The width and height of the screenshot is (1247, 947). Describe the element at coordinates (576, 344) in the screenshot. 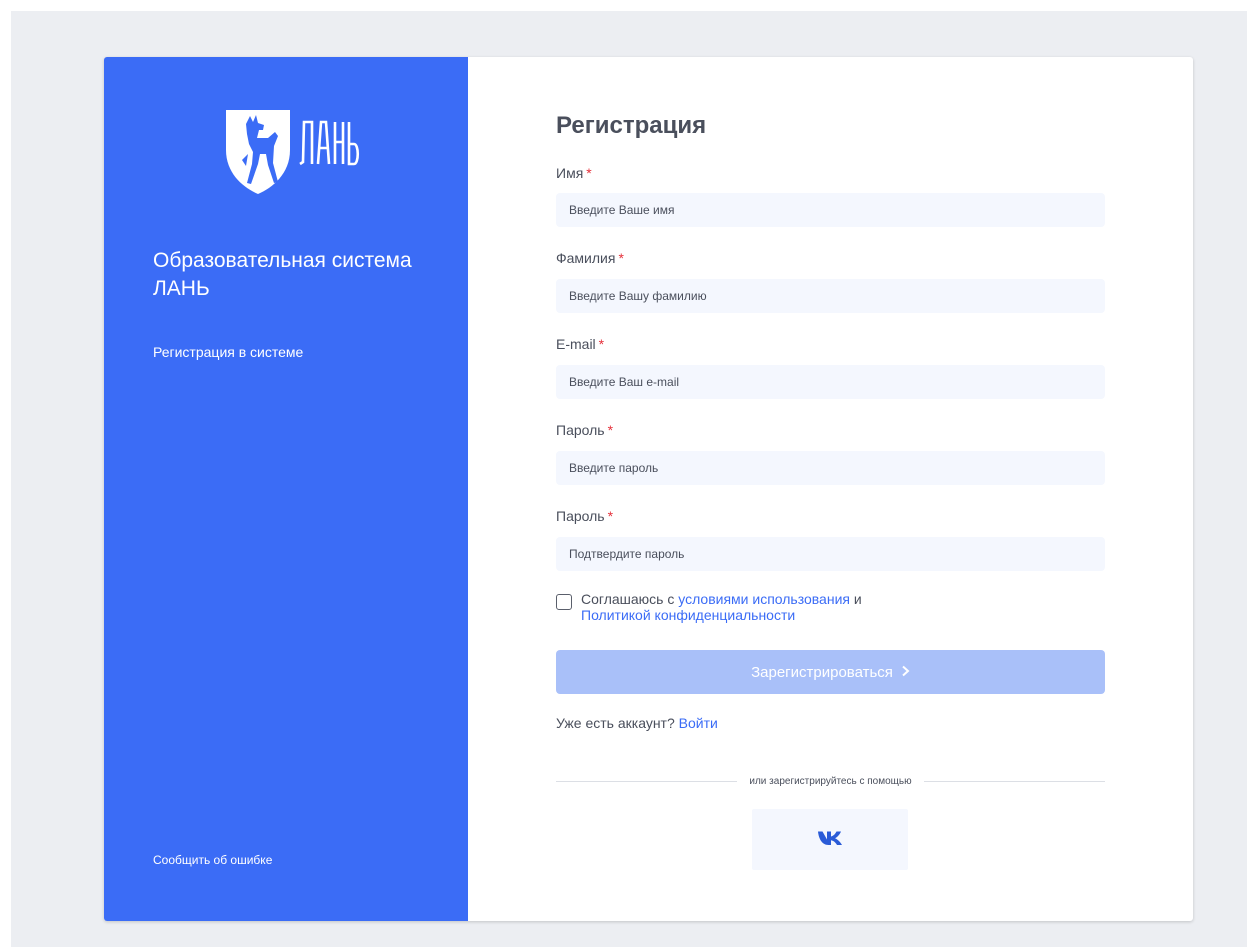

I see `email-label-text: E-mail` at that location.